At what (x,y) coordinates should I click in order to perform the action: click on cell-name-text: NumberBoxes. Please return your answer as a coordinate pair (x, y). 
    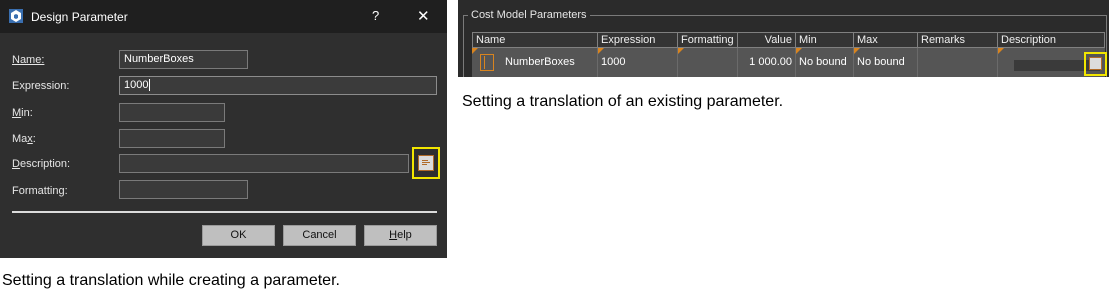
    Looking at the image, I should click on (540, 62).